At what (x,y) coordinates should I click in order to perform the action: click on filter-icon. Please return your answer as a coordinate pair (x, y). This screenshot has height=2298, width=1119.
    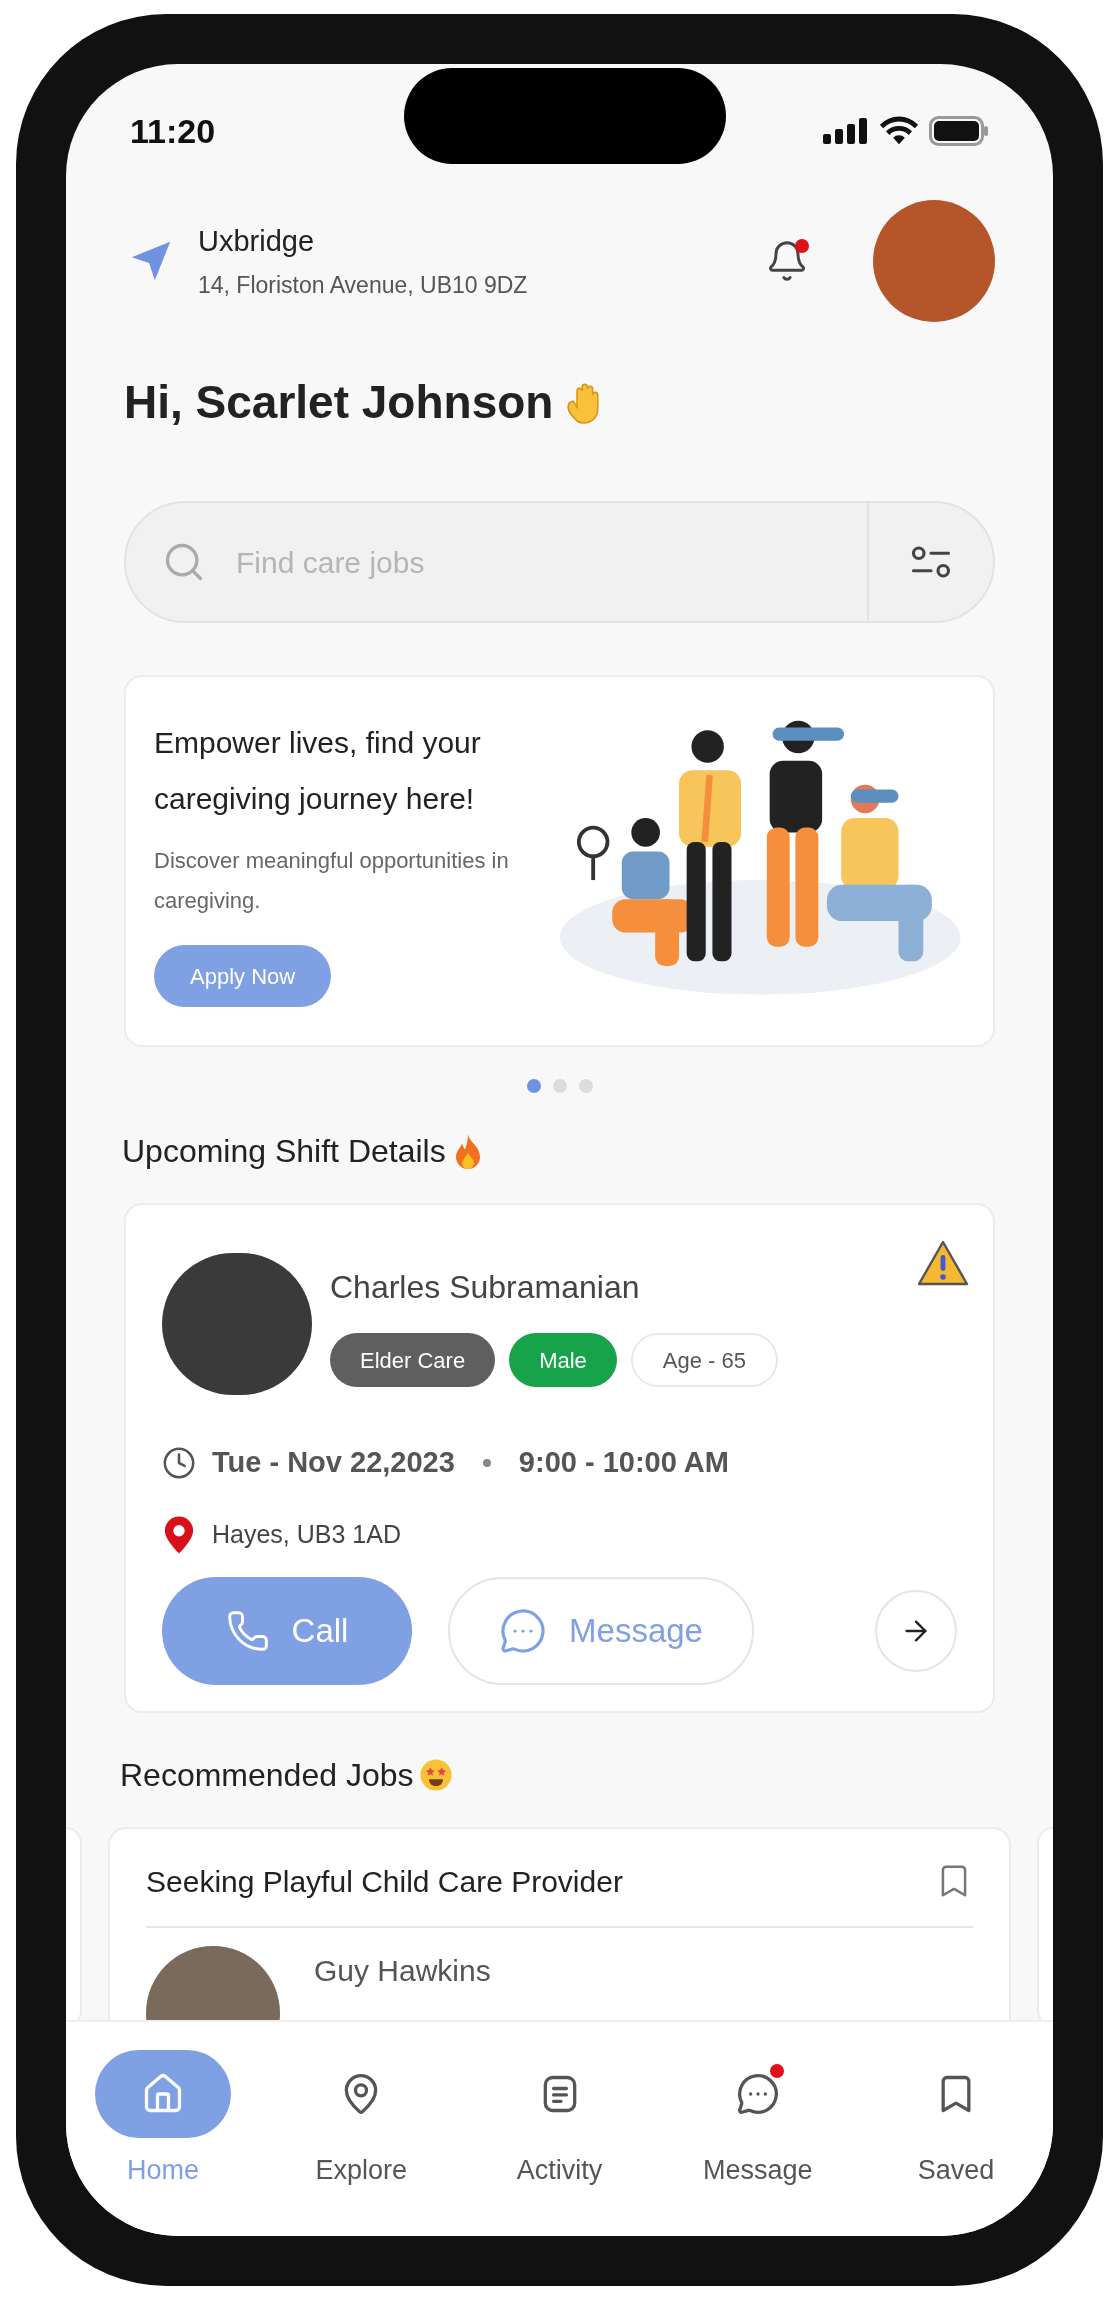
    Looking at the image, I should click on (931, 562).